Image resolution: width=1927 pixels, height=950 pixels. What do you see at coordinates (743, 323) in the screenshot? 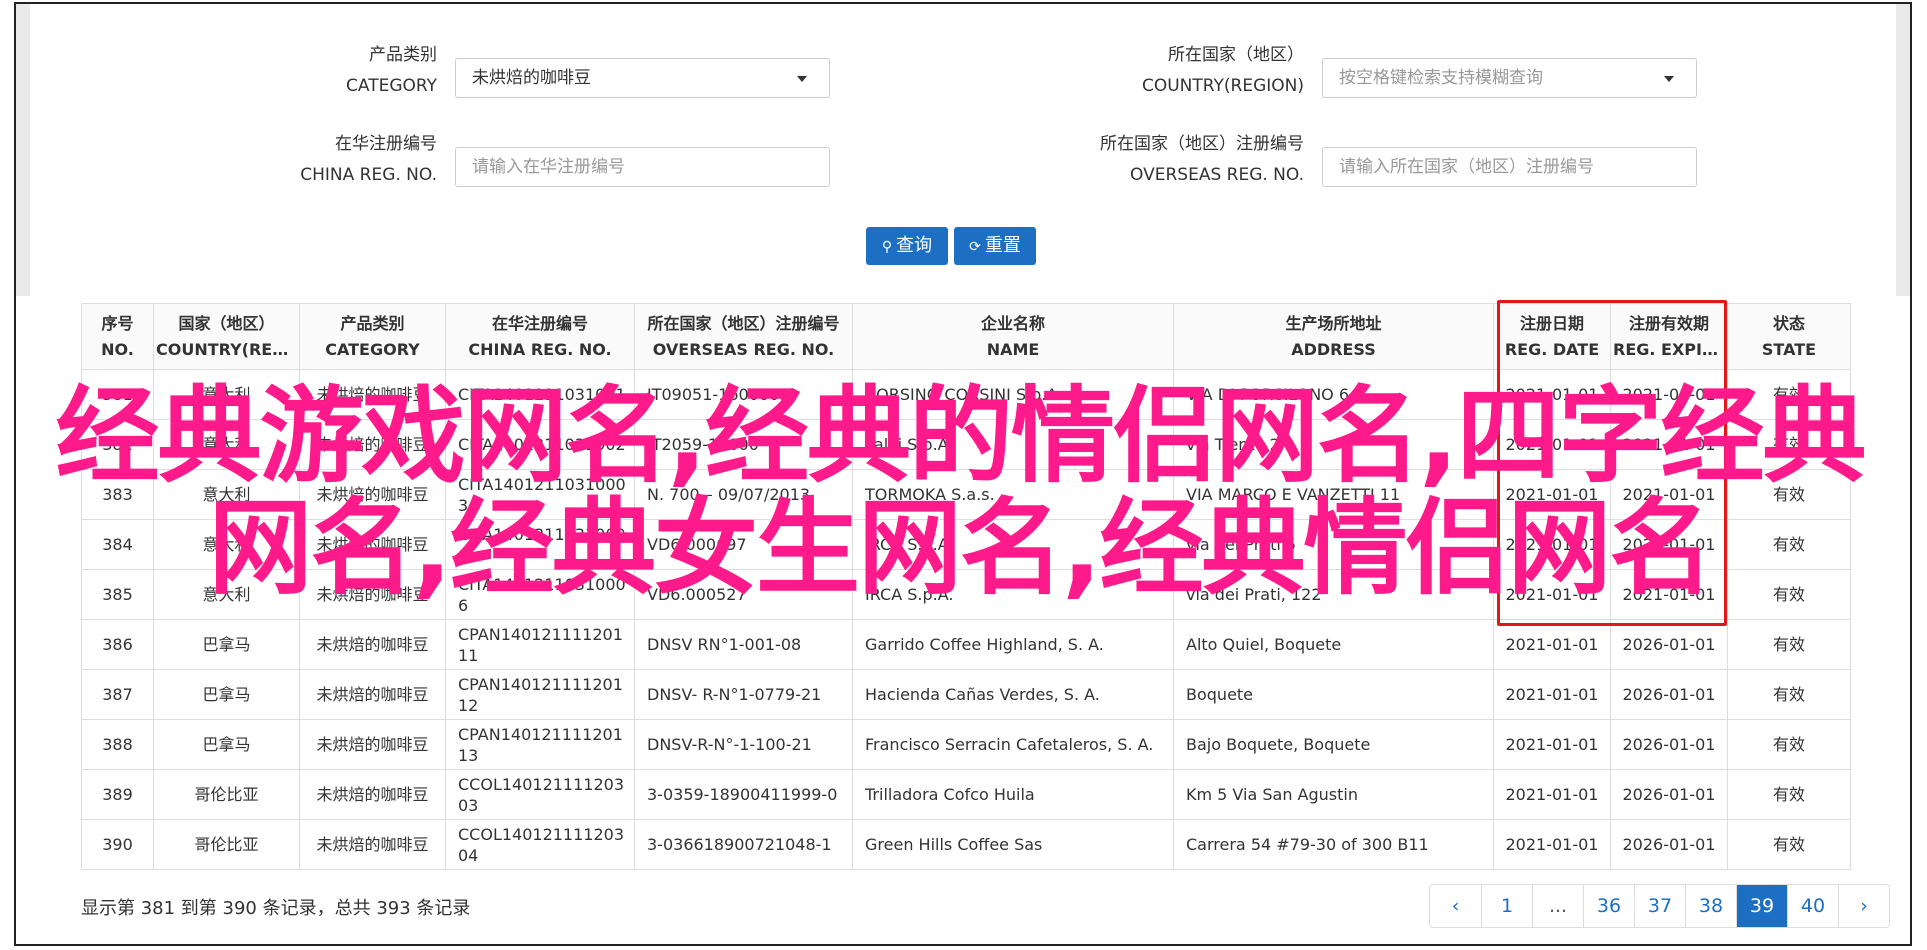
I see `column-header-cn: 所在国家（地区）注册编号` at bounding box center [743, 323].